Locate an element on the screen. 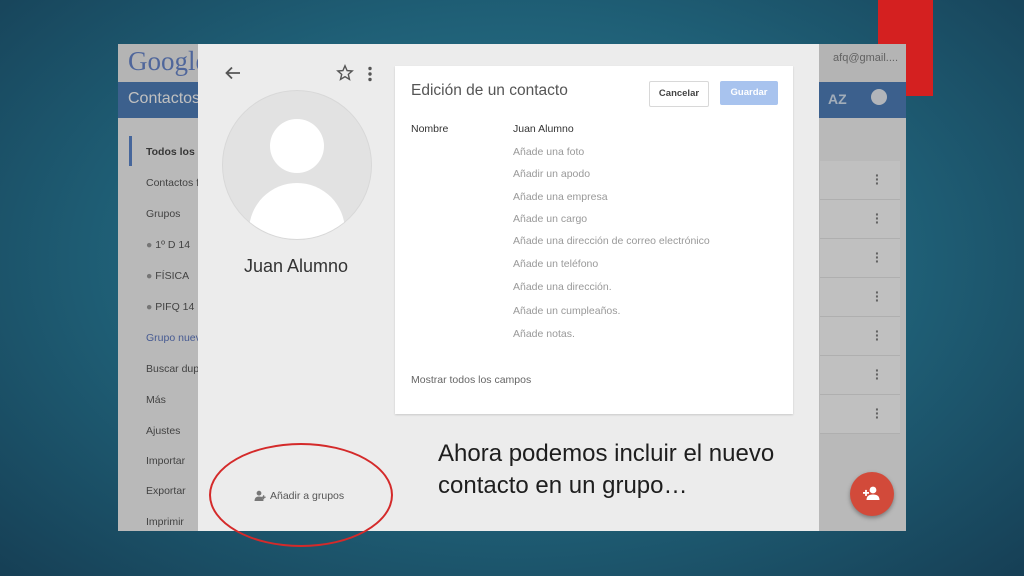 Image resolution: width=1024 pixels, height=576 pixels. show-all-fields-link: Mostrar todos los campos is located at coordinates (471, 380).